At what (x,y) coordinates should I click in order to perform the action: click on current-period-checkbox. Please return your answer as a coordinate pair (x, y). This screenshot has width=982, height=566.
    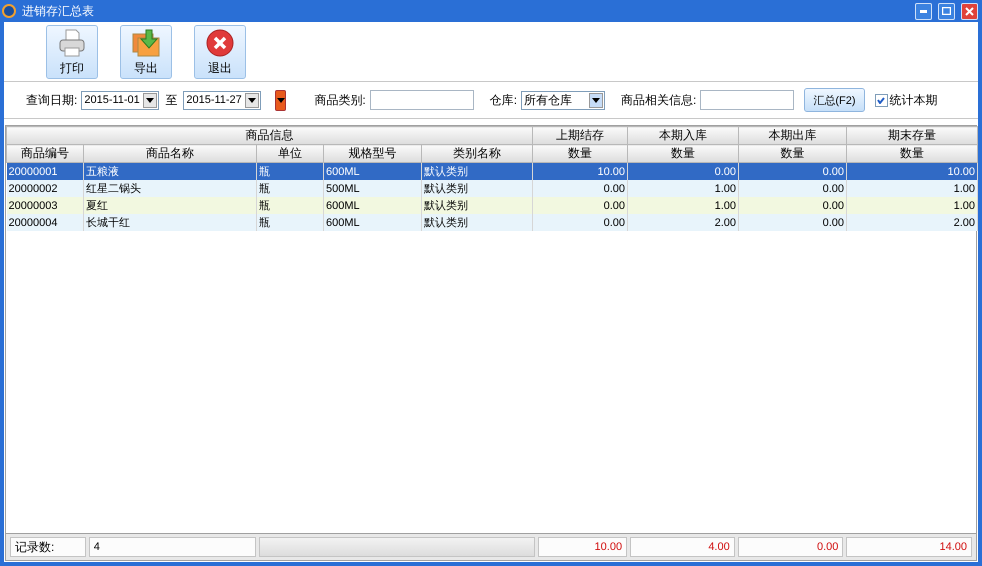
    Looking at the image, I should click on (881, 100).